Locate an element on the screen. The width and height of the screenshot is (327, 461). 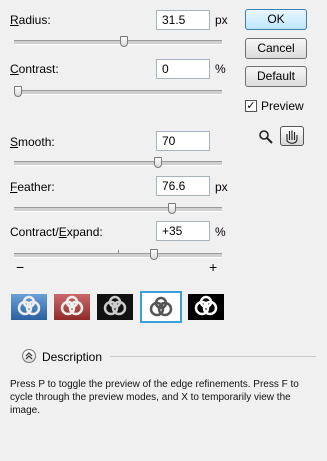
default-button: Default is located at coordinates (276, 76).